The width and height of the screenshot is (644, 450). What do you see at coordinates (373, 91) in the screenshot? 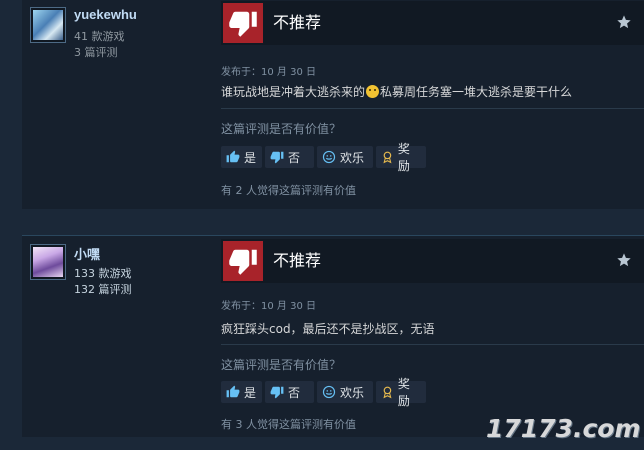
I see `smile-emoji-icon` at bounding box center [373, 91].